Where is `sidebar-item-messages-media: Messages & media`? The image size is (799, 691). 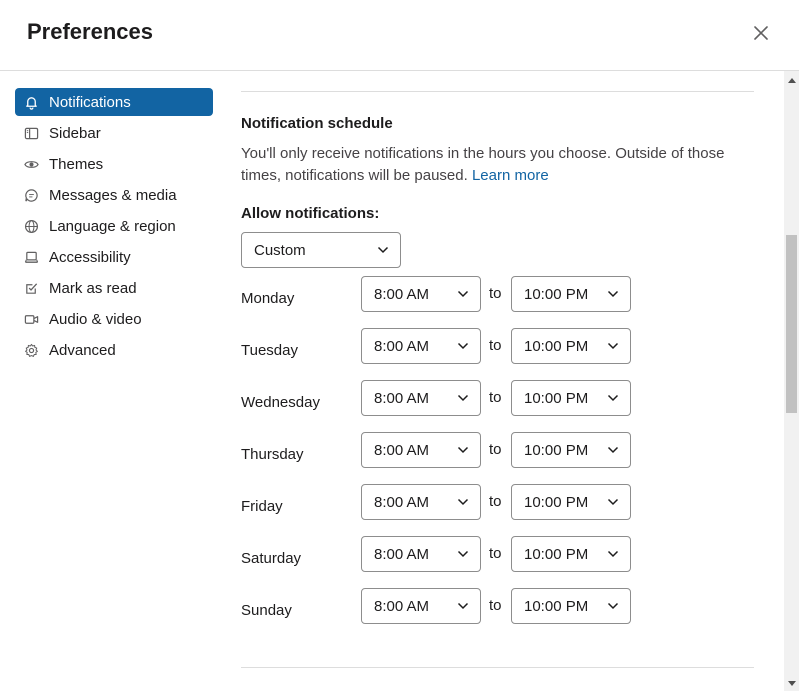 sidebar-item-messages-media: Messages & media is located at coordinates (114, 195).